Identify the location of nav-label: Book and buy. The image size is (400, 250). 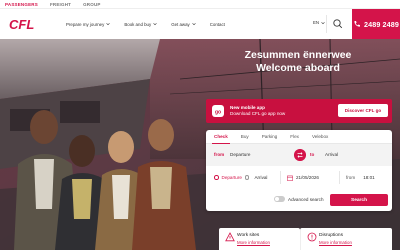
(138, 24).